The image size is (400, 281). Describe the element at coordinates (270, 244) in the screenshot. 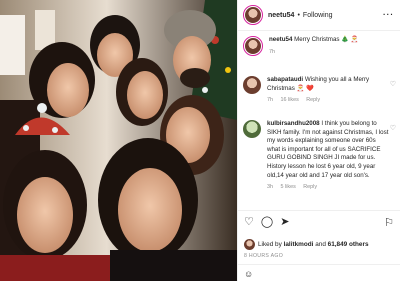

I see `likes-prefix: Liked by` at that location.